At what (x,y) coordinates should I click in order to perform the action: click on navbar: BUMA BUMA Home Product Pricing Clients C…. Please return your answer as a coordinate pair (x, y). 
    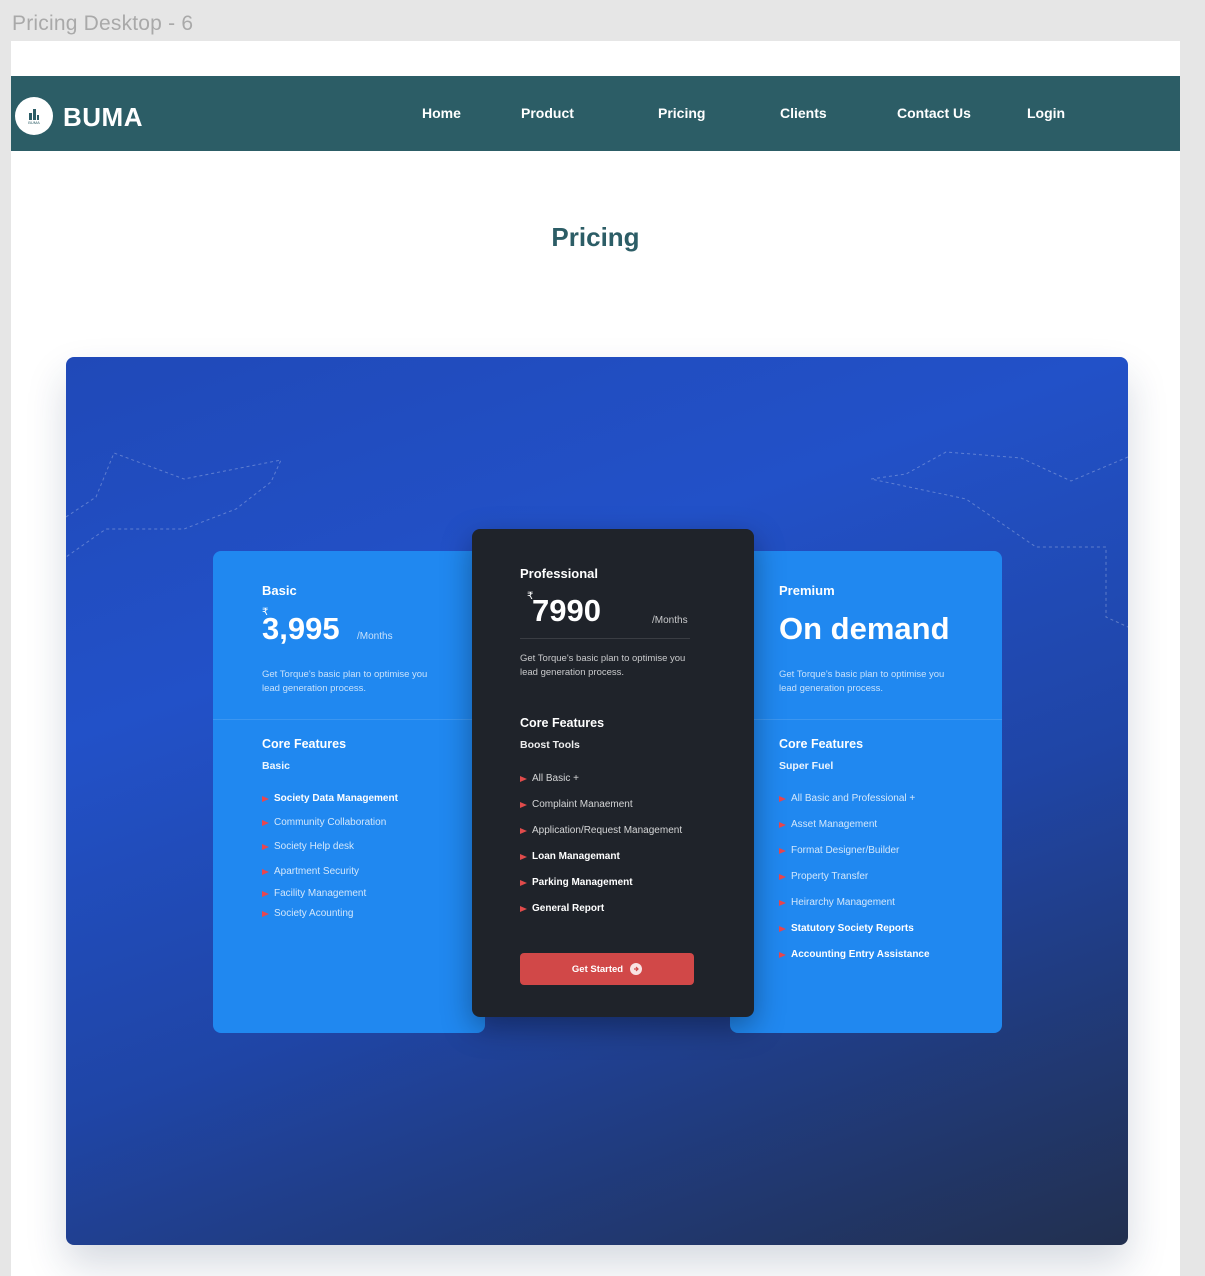
    Looking at the image, I should click on (595, 113).